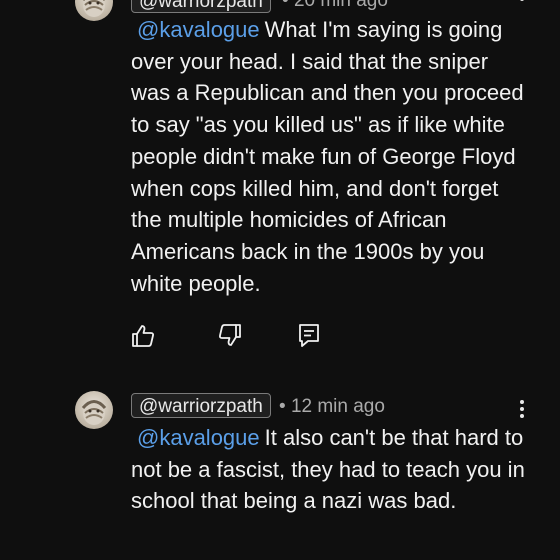 This screenshot has height=560, width=560. What do you see at coordinates (332, 406) in the screenshot?
I see `comment-timestamp: • 12 min ago` at bounding box center [332, 406].